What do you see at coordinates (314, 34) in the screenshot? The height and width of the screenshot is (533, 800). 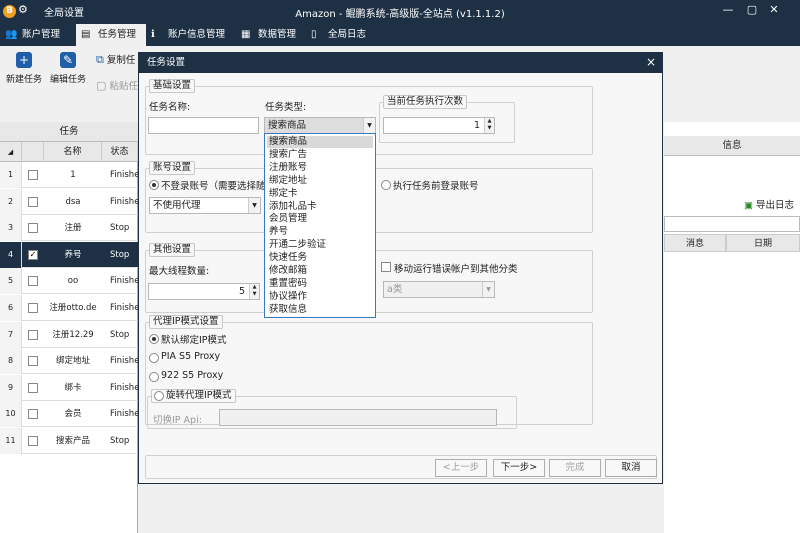 I see `log-icon: ▯` at bounding box center [314, 34].